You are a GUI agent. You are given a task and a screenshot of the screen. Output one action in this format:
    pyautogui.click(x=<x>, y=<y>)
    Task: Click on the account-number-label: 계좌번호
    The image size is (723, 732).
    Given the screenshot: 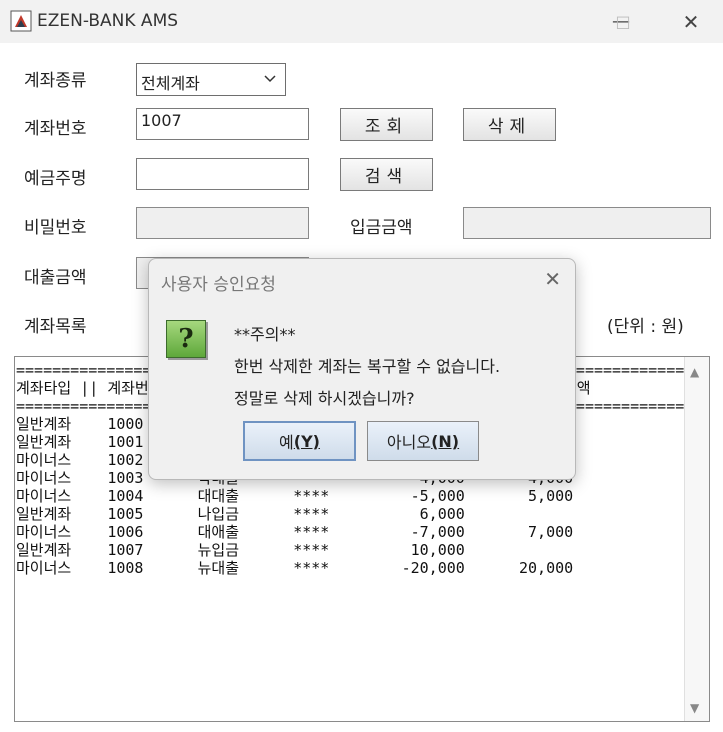 What is the action you would take?
    pyautogui.click(x=55, y=129)
    